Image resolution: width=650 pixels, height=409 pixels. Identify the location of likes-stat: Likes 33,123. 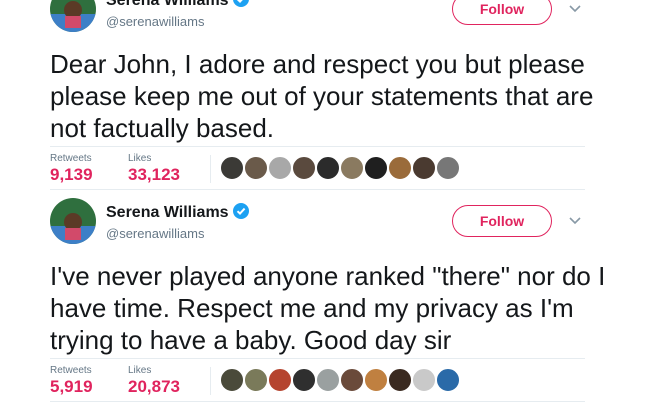
(154, 169).